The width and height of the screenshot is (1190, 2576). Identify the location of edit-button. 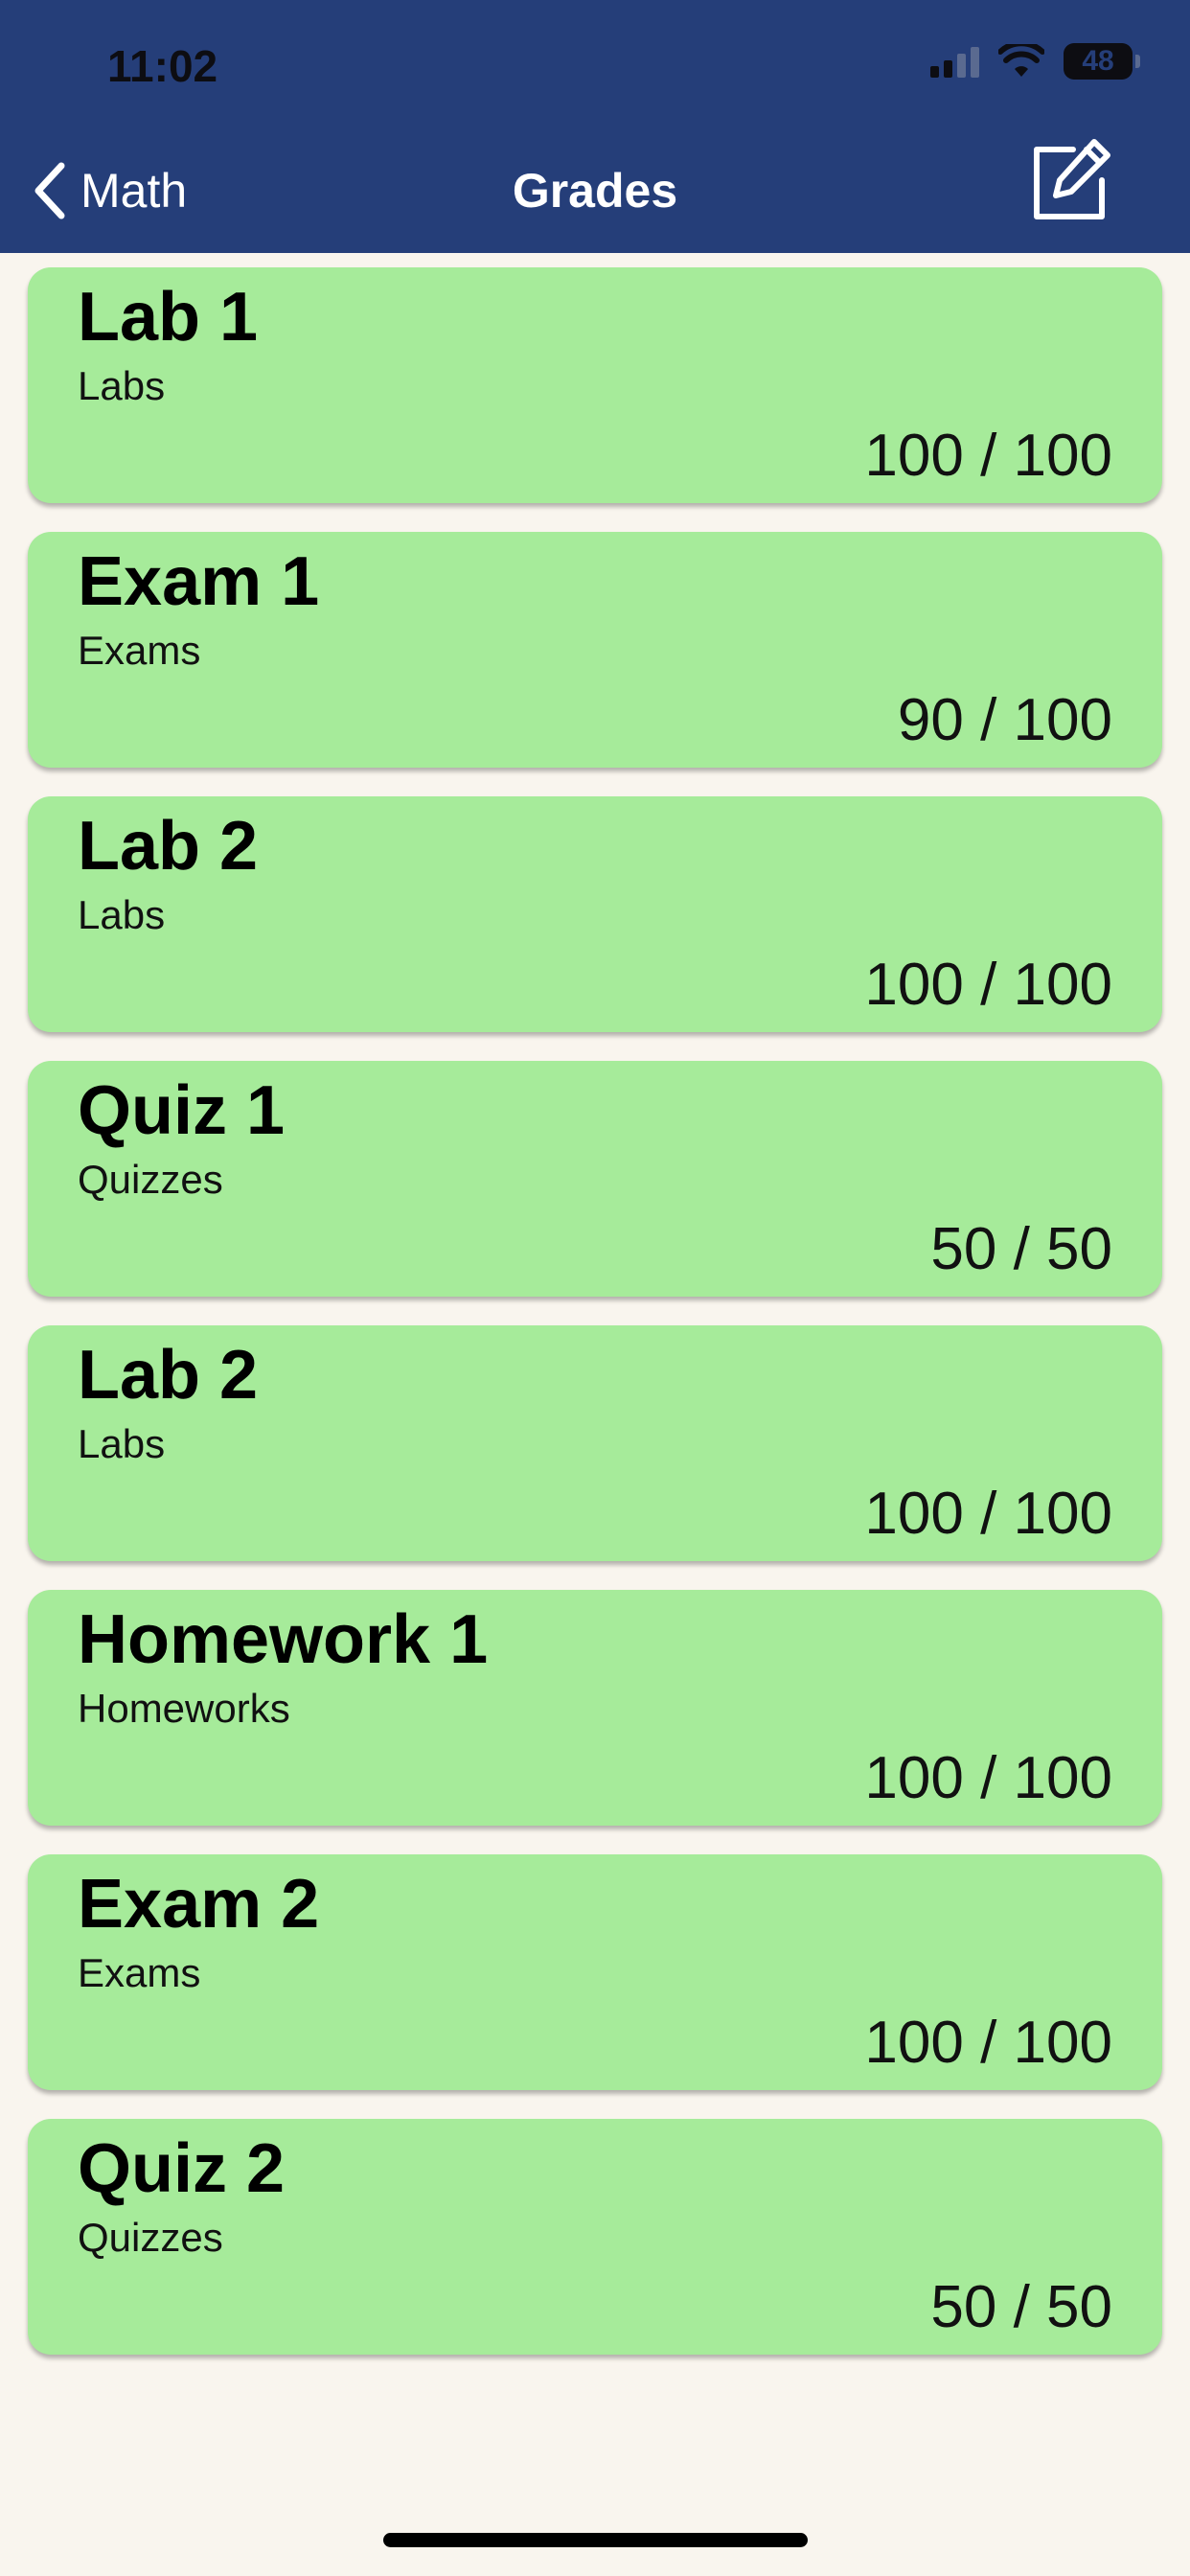
(1069, 182).